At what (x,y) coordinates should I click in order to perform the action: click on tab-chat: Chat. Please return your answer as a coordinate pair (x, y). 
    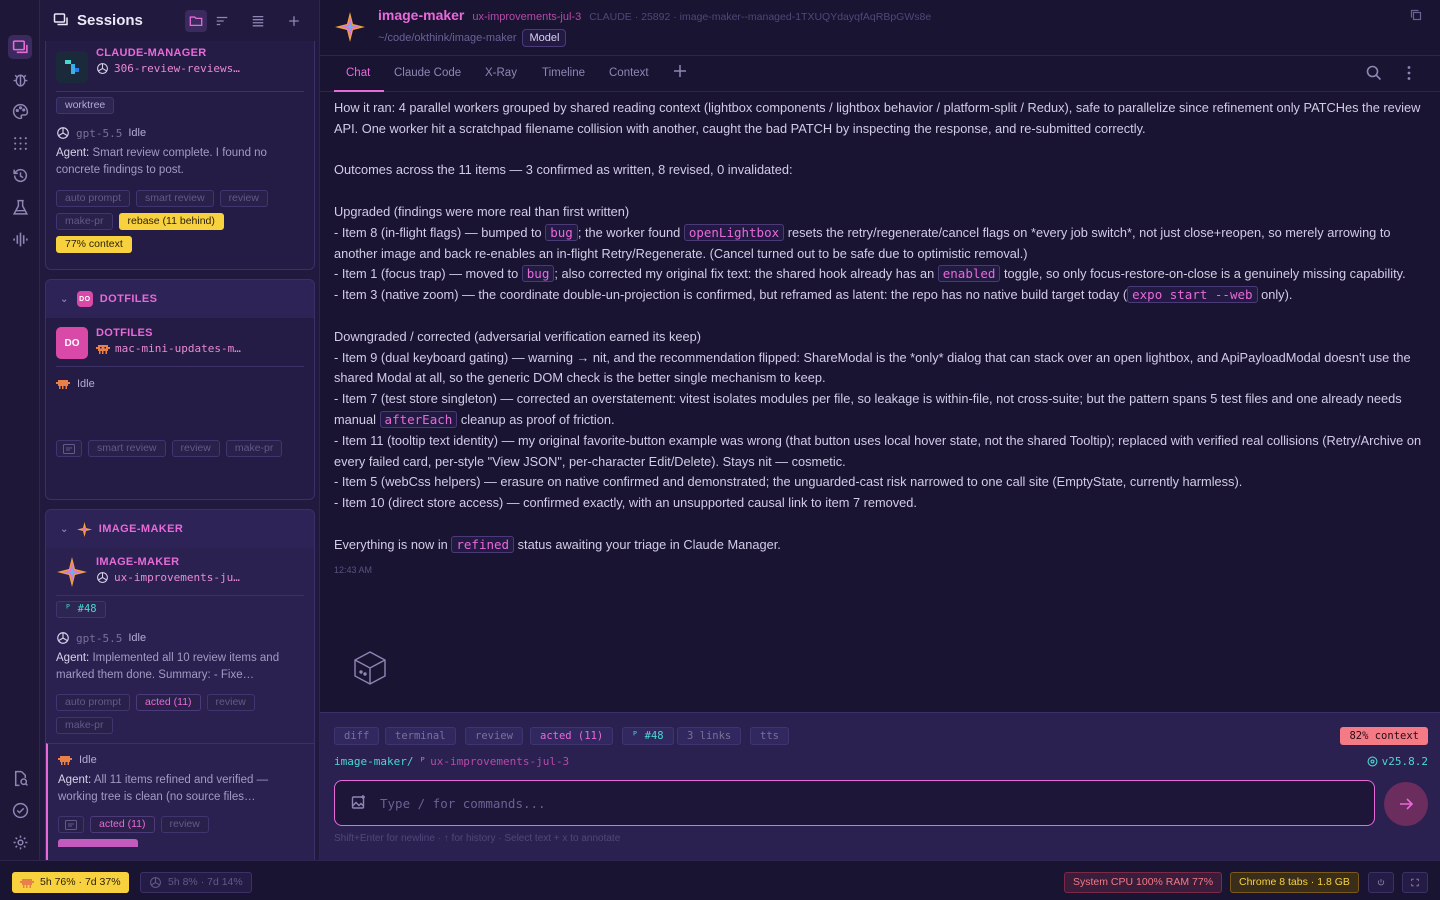
    Looking at the image, I should click on (358, 73).